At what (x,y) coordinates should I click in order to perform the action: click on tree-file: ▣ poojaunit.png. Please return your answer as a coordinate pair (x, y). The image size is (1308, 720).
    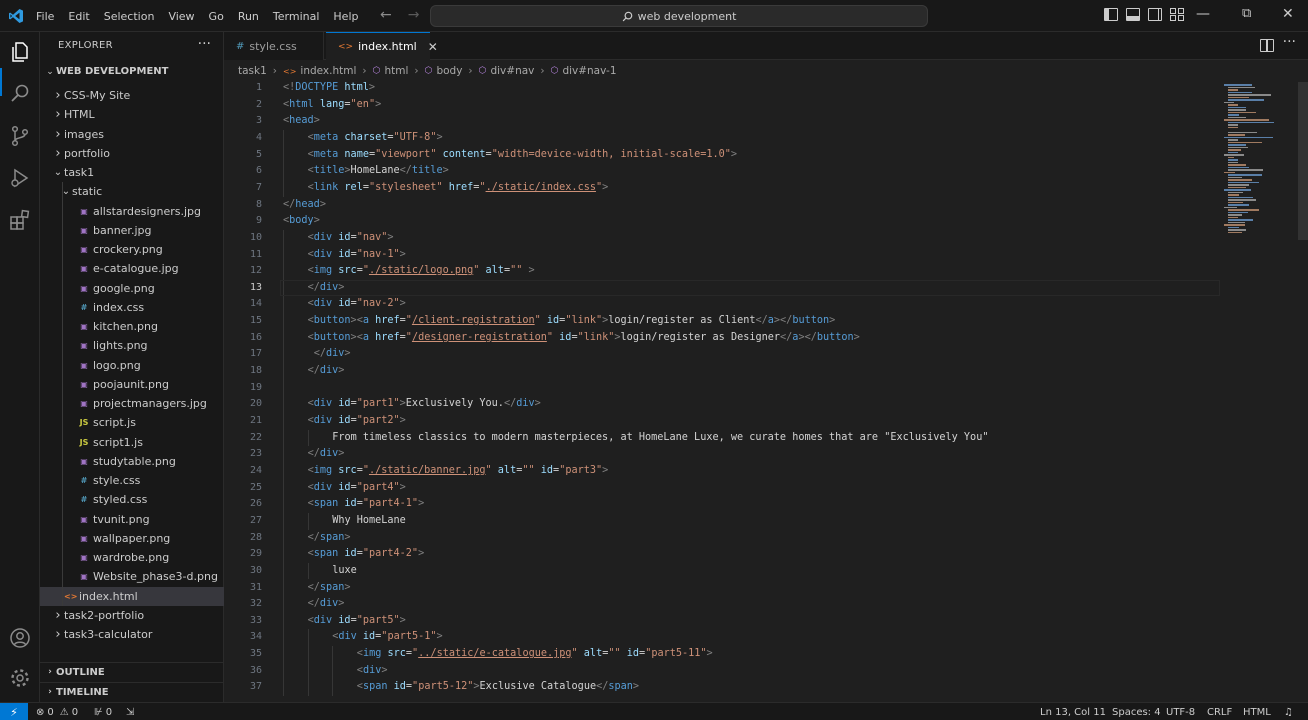
    Looking at the image, I should click on (132, 384).